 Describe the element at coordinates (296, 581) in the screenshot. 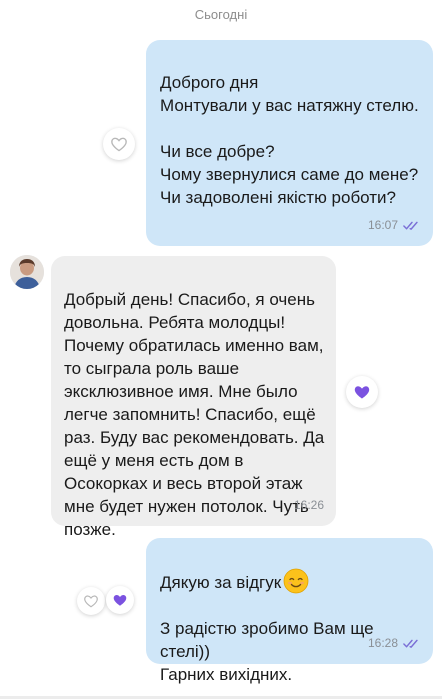

I see `smiling-face-emoji-icon` at that location.